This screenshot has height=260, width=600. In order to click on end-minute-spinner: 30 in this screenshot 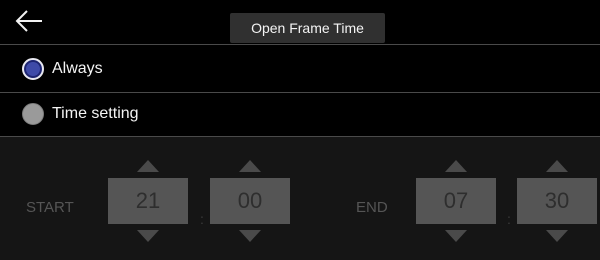, I will do `click(557, 201)`.